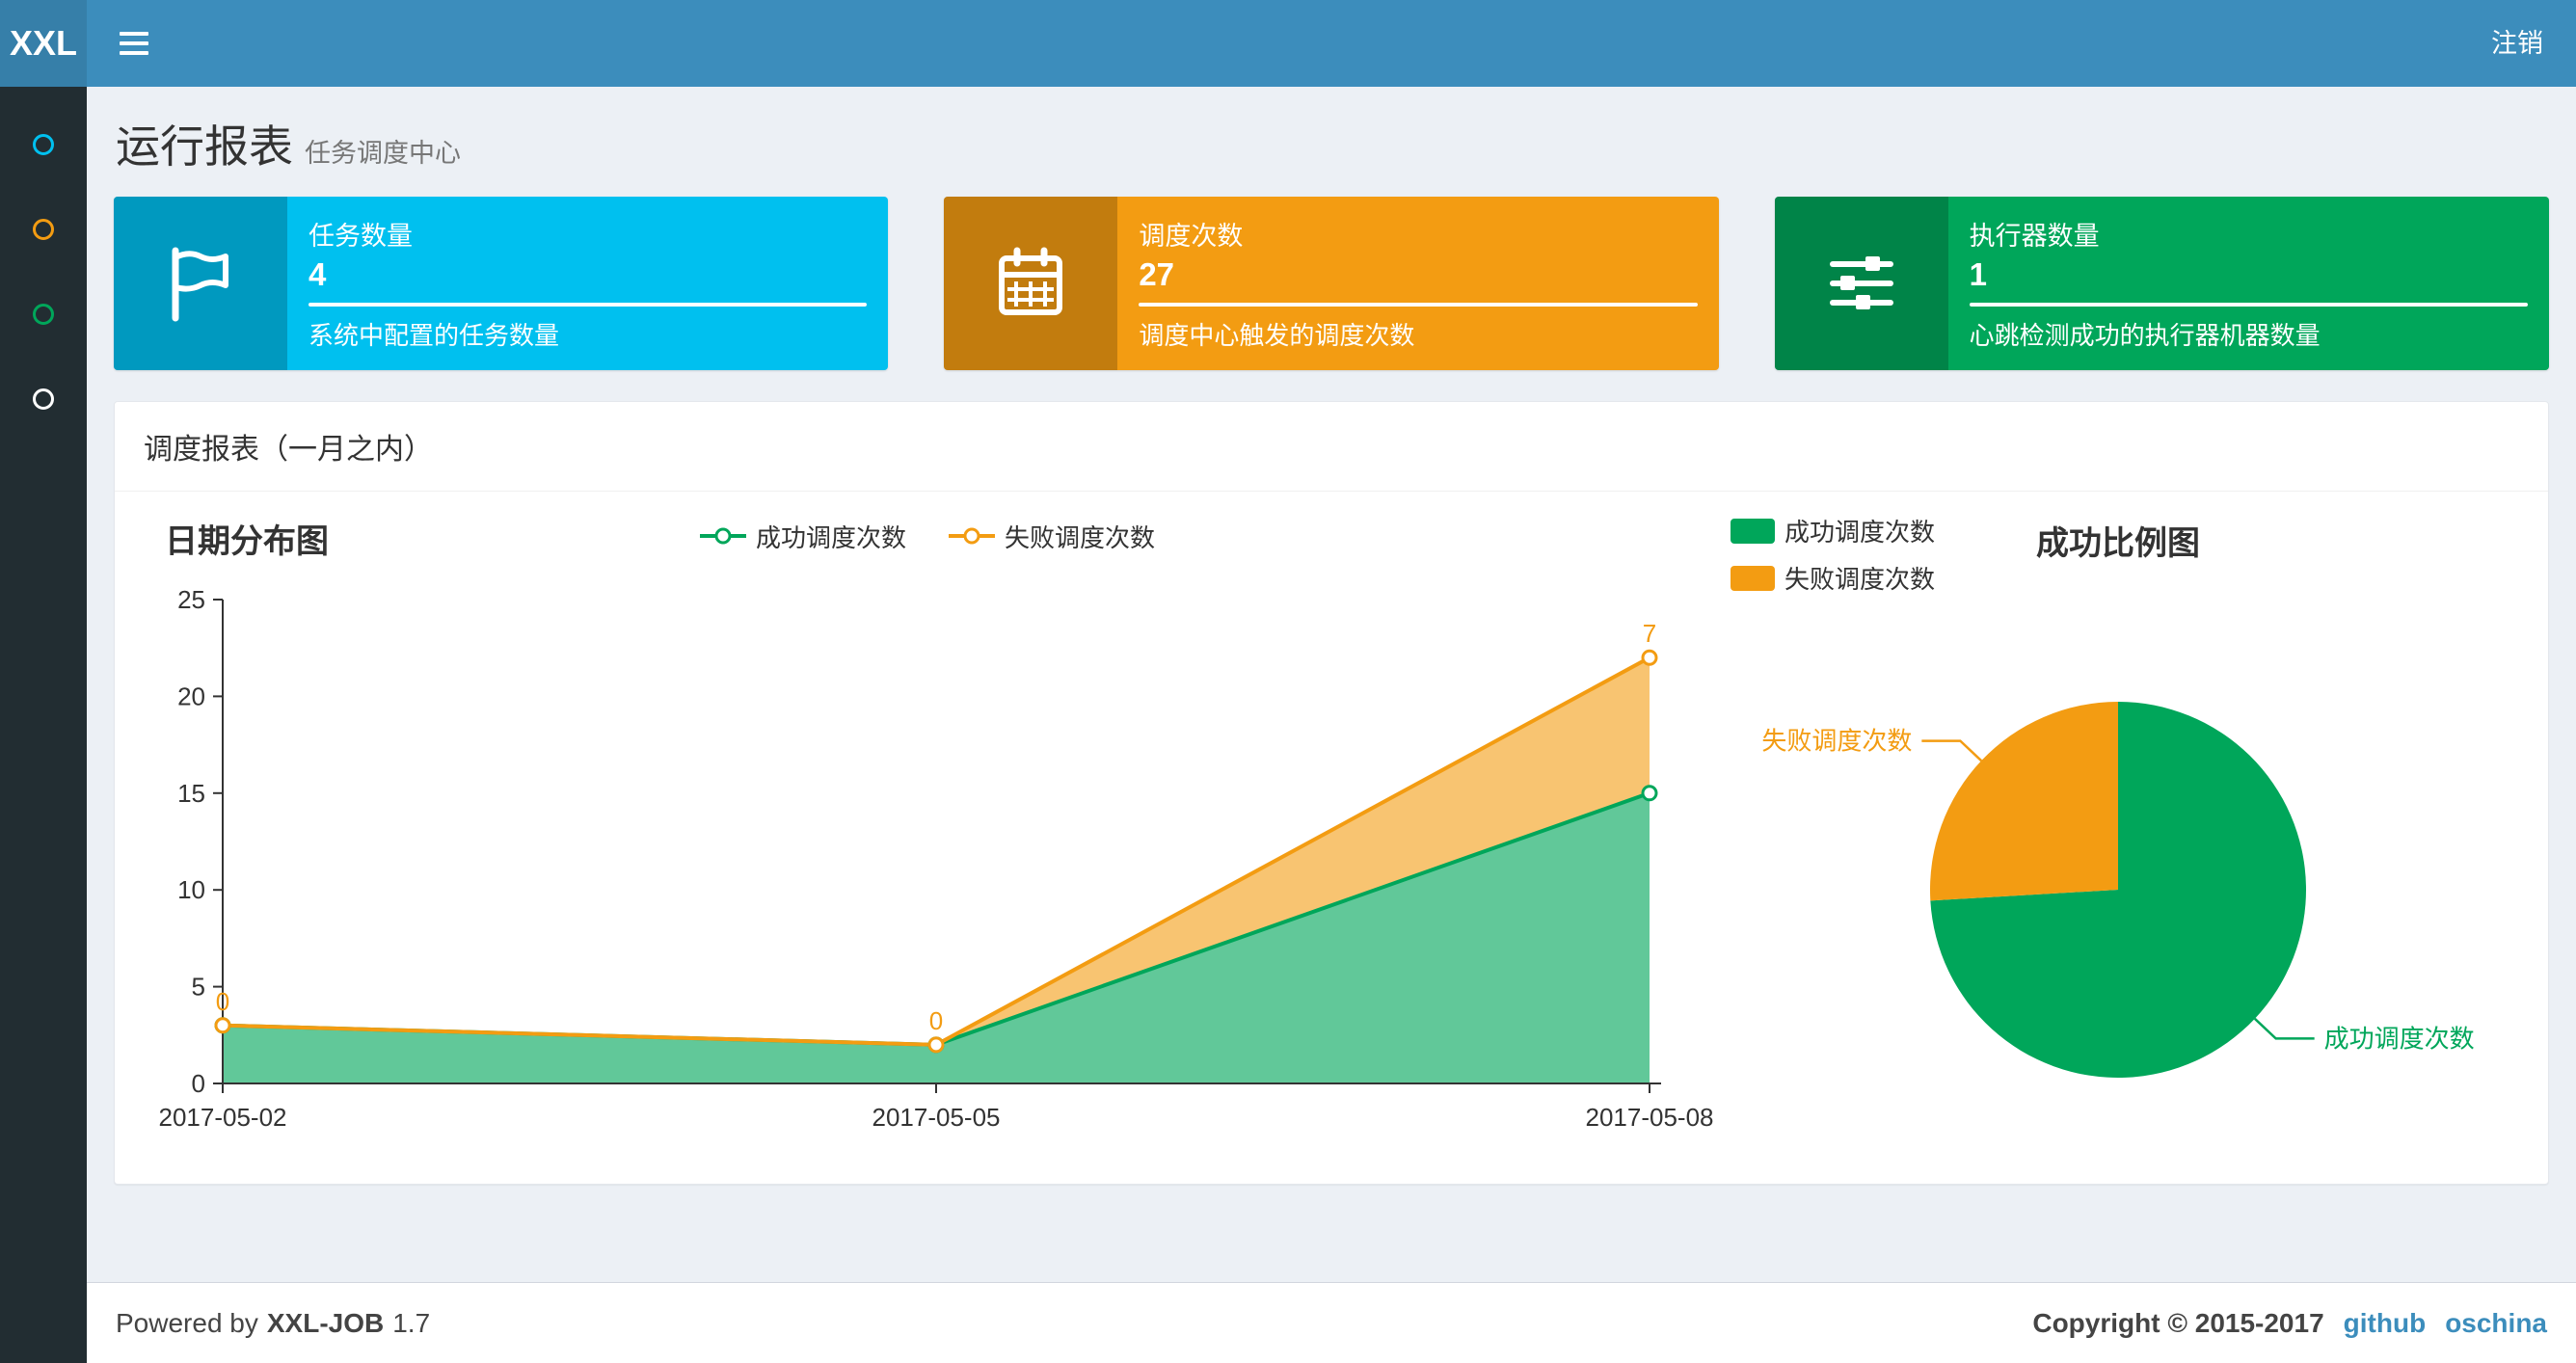  I want to click on svg-text: 2017-05-08, so click(1650, 1117).